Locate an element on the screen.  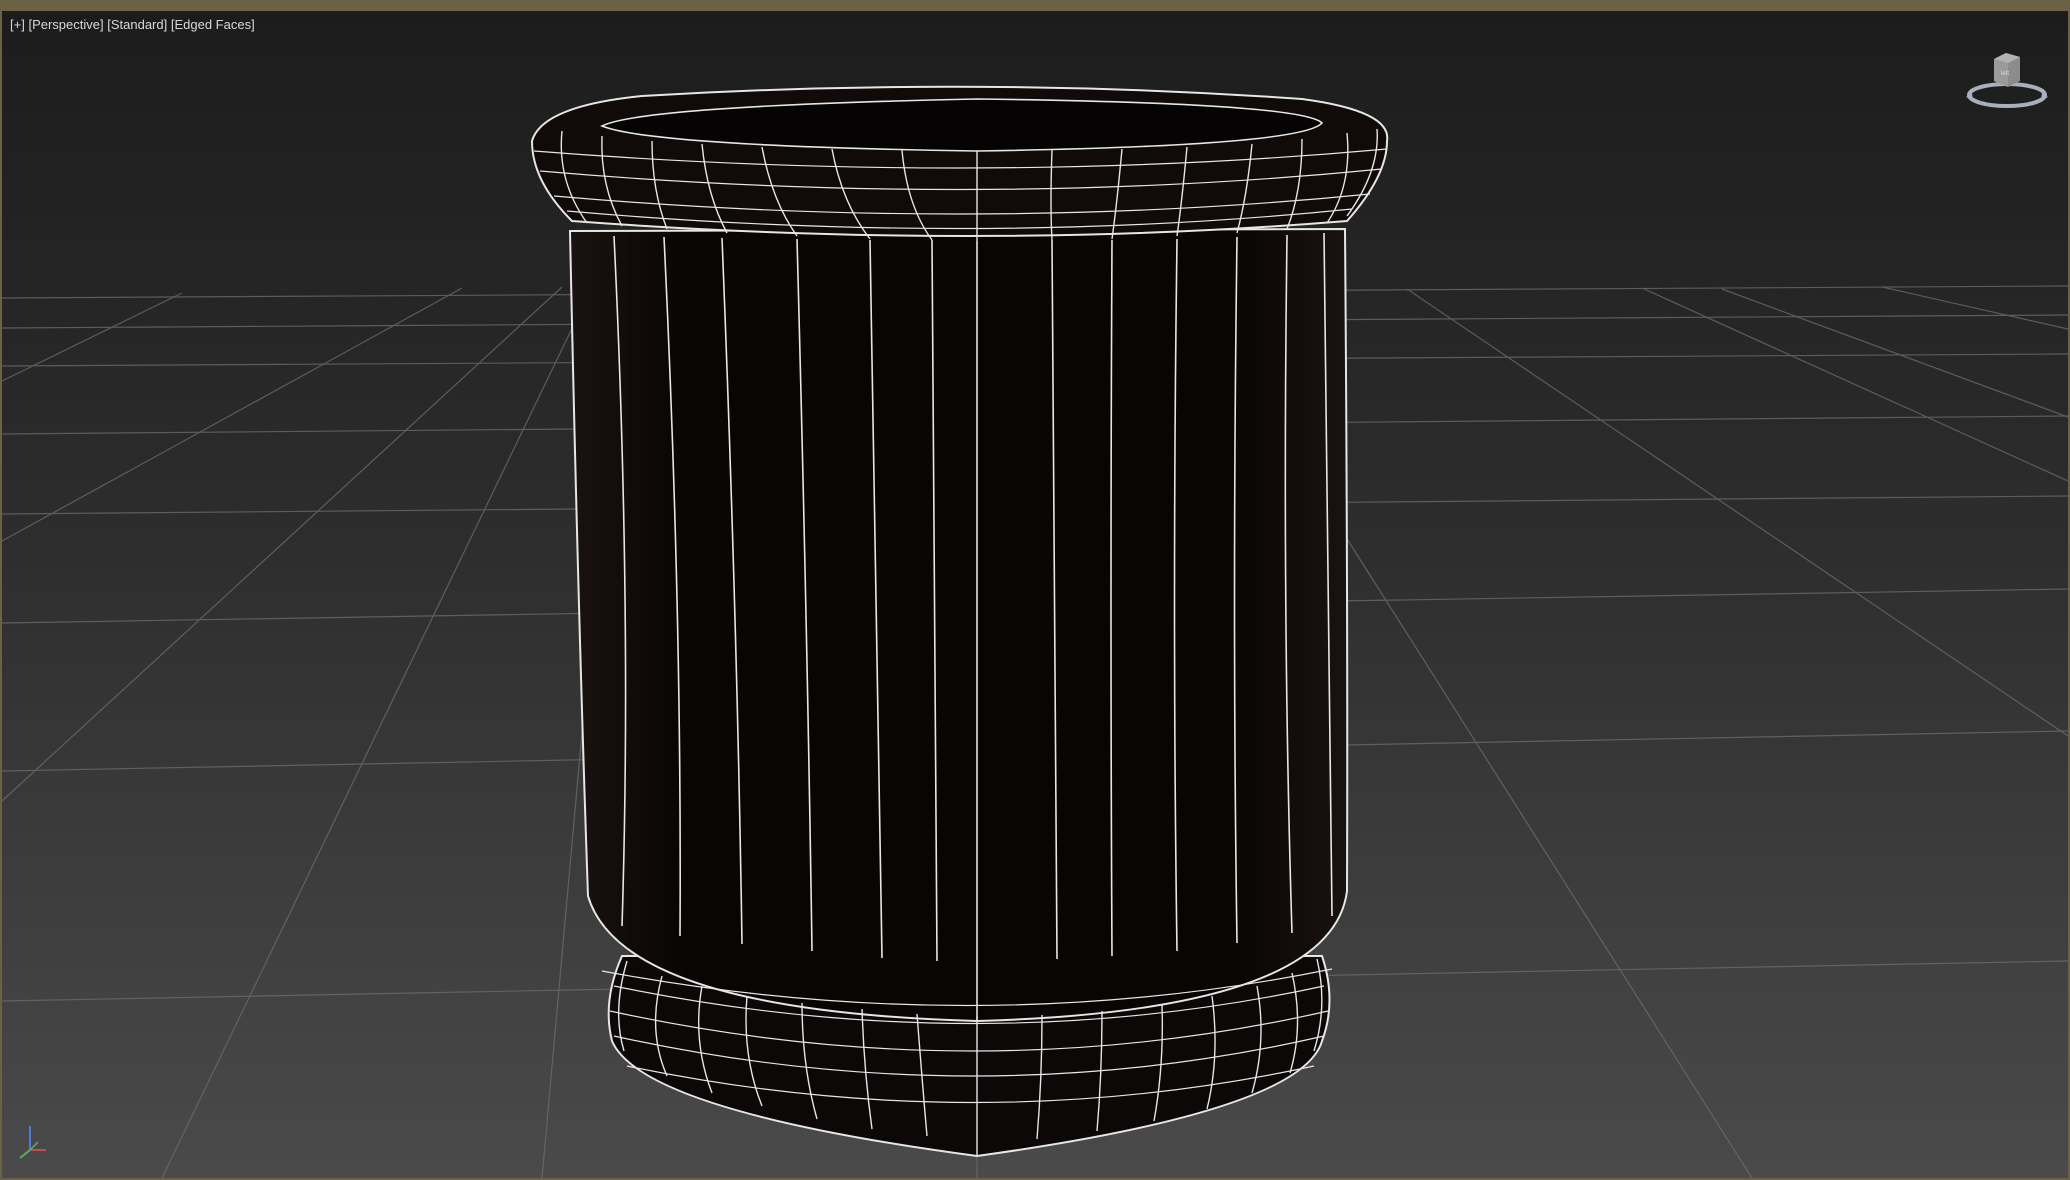
viewport-edged-faces-label: [Edged Faces] is located at coordinates (213, 24).